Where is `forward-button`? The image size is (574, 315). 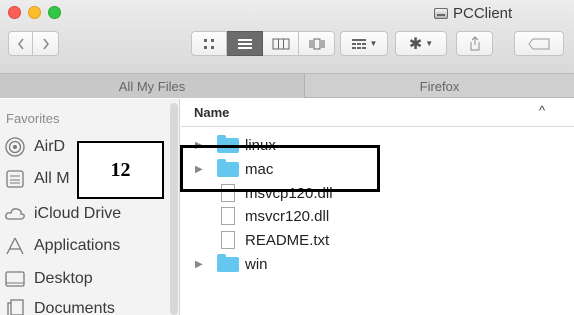
forward-button is located at coordinates (46, 43).